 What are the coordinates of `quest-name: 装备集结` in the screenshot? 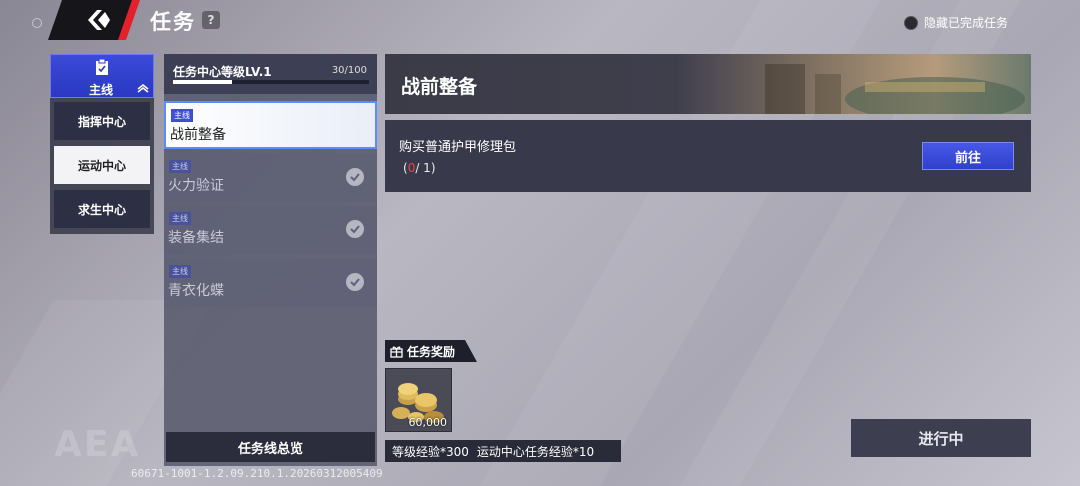 It's located at (196, 238).